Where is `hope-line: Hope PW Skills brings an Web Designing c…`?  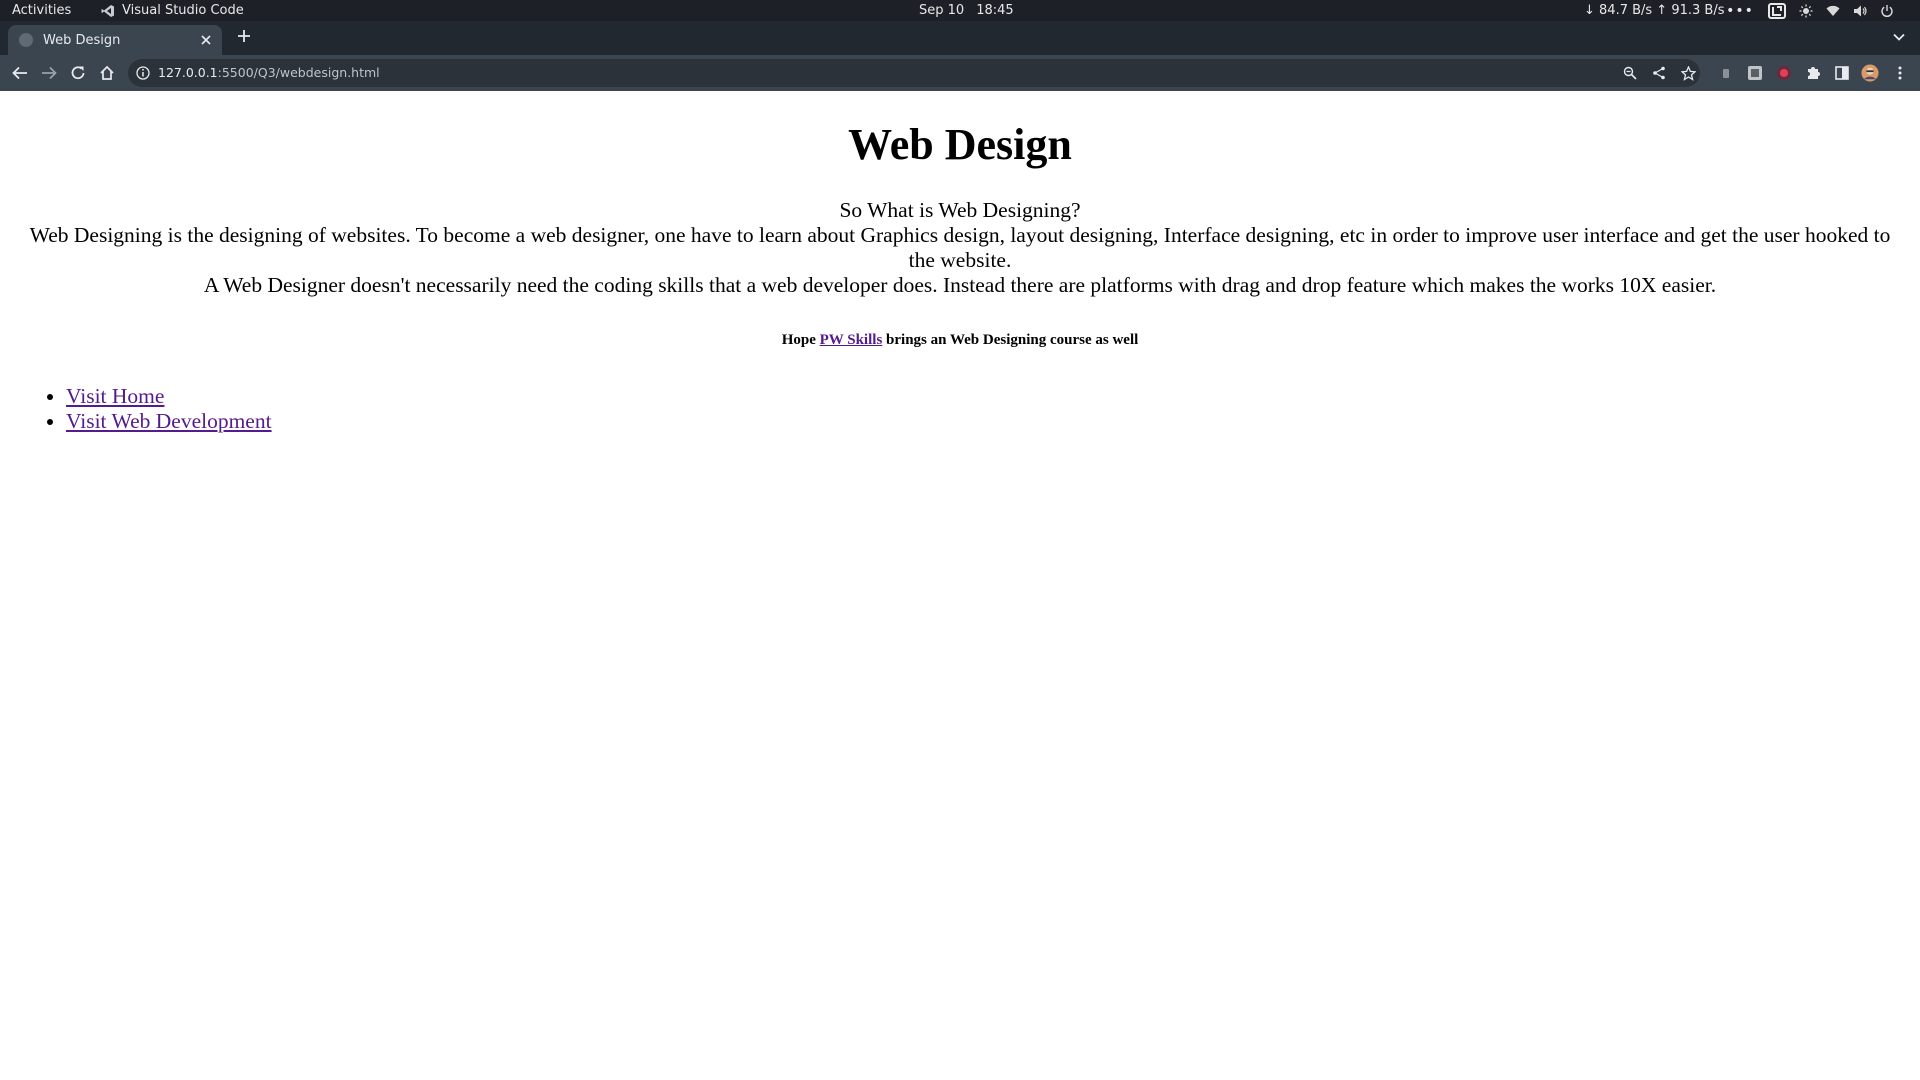 hope-line: Hope PW Skills brings an Web Designing c… is located at coordinates (960, 340).